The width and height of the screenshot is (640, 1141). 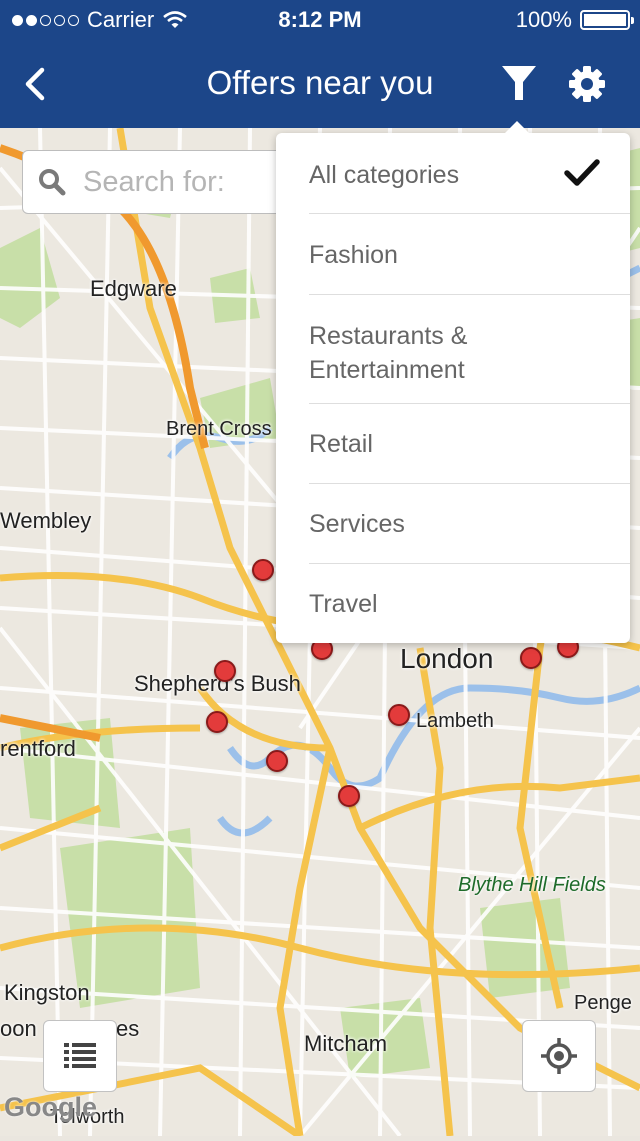 What do you see at coordinates (582, 172) in the screenshot?
I see `checkmark-icon` at bounding box center [582, 172].